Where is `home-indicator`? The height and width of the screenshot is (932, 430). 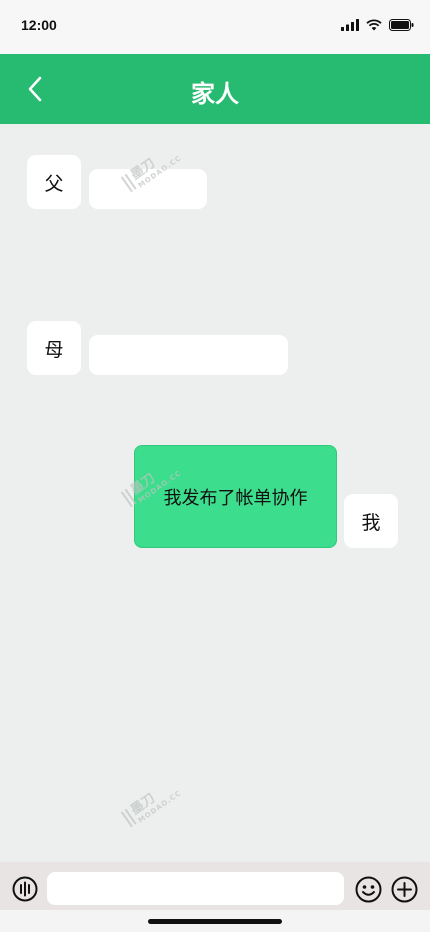 home-indicator is located at coordinates (215, 921).